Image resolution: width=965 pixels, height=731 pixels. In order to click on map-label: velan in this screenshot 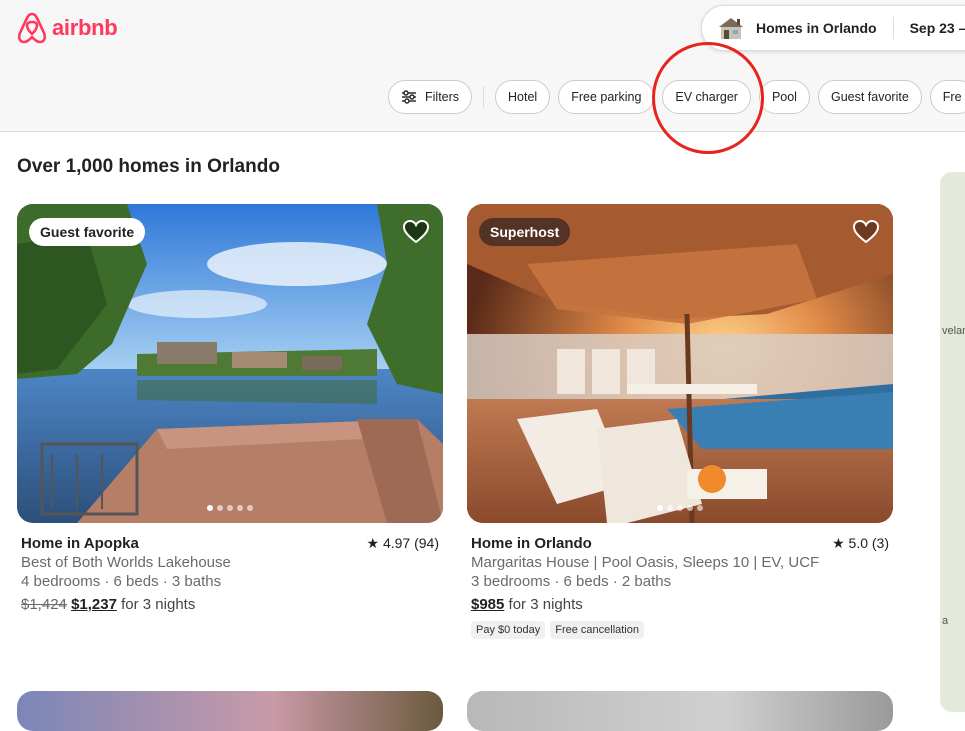, I will do `click(953, 331)`.